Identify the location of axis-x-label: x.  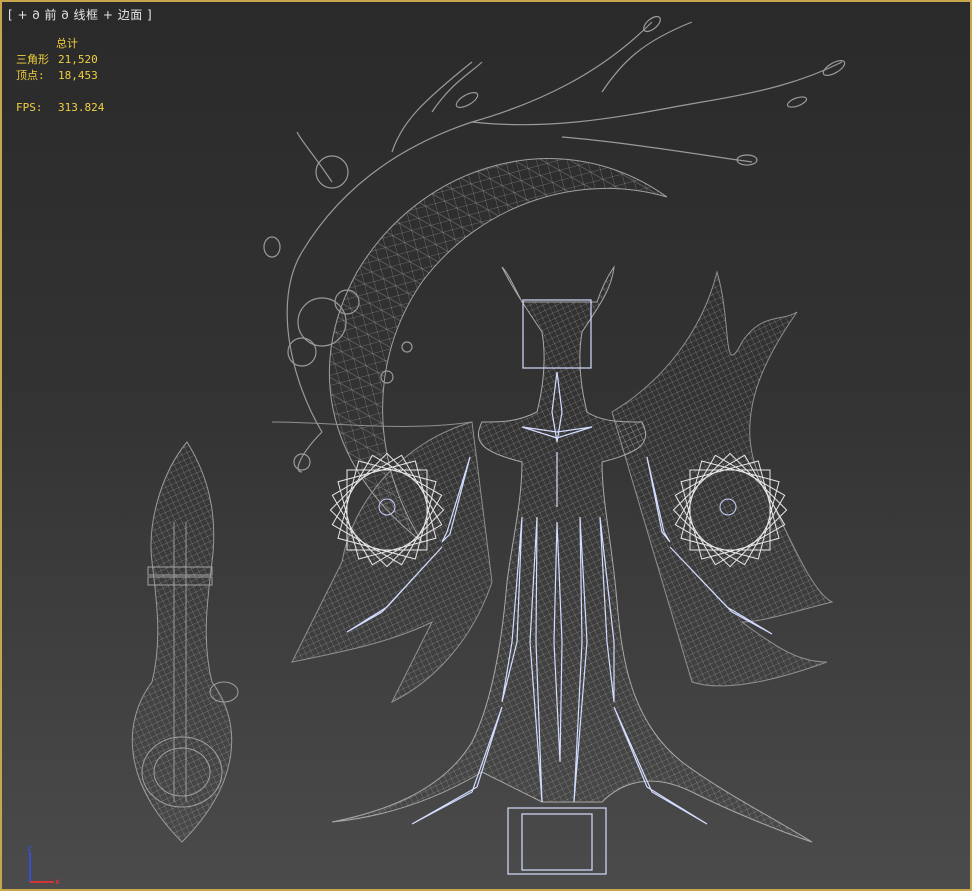
(57, 881).